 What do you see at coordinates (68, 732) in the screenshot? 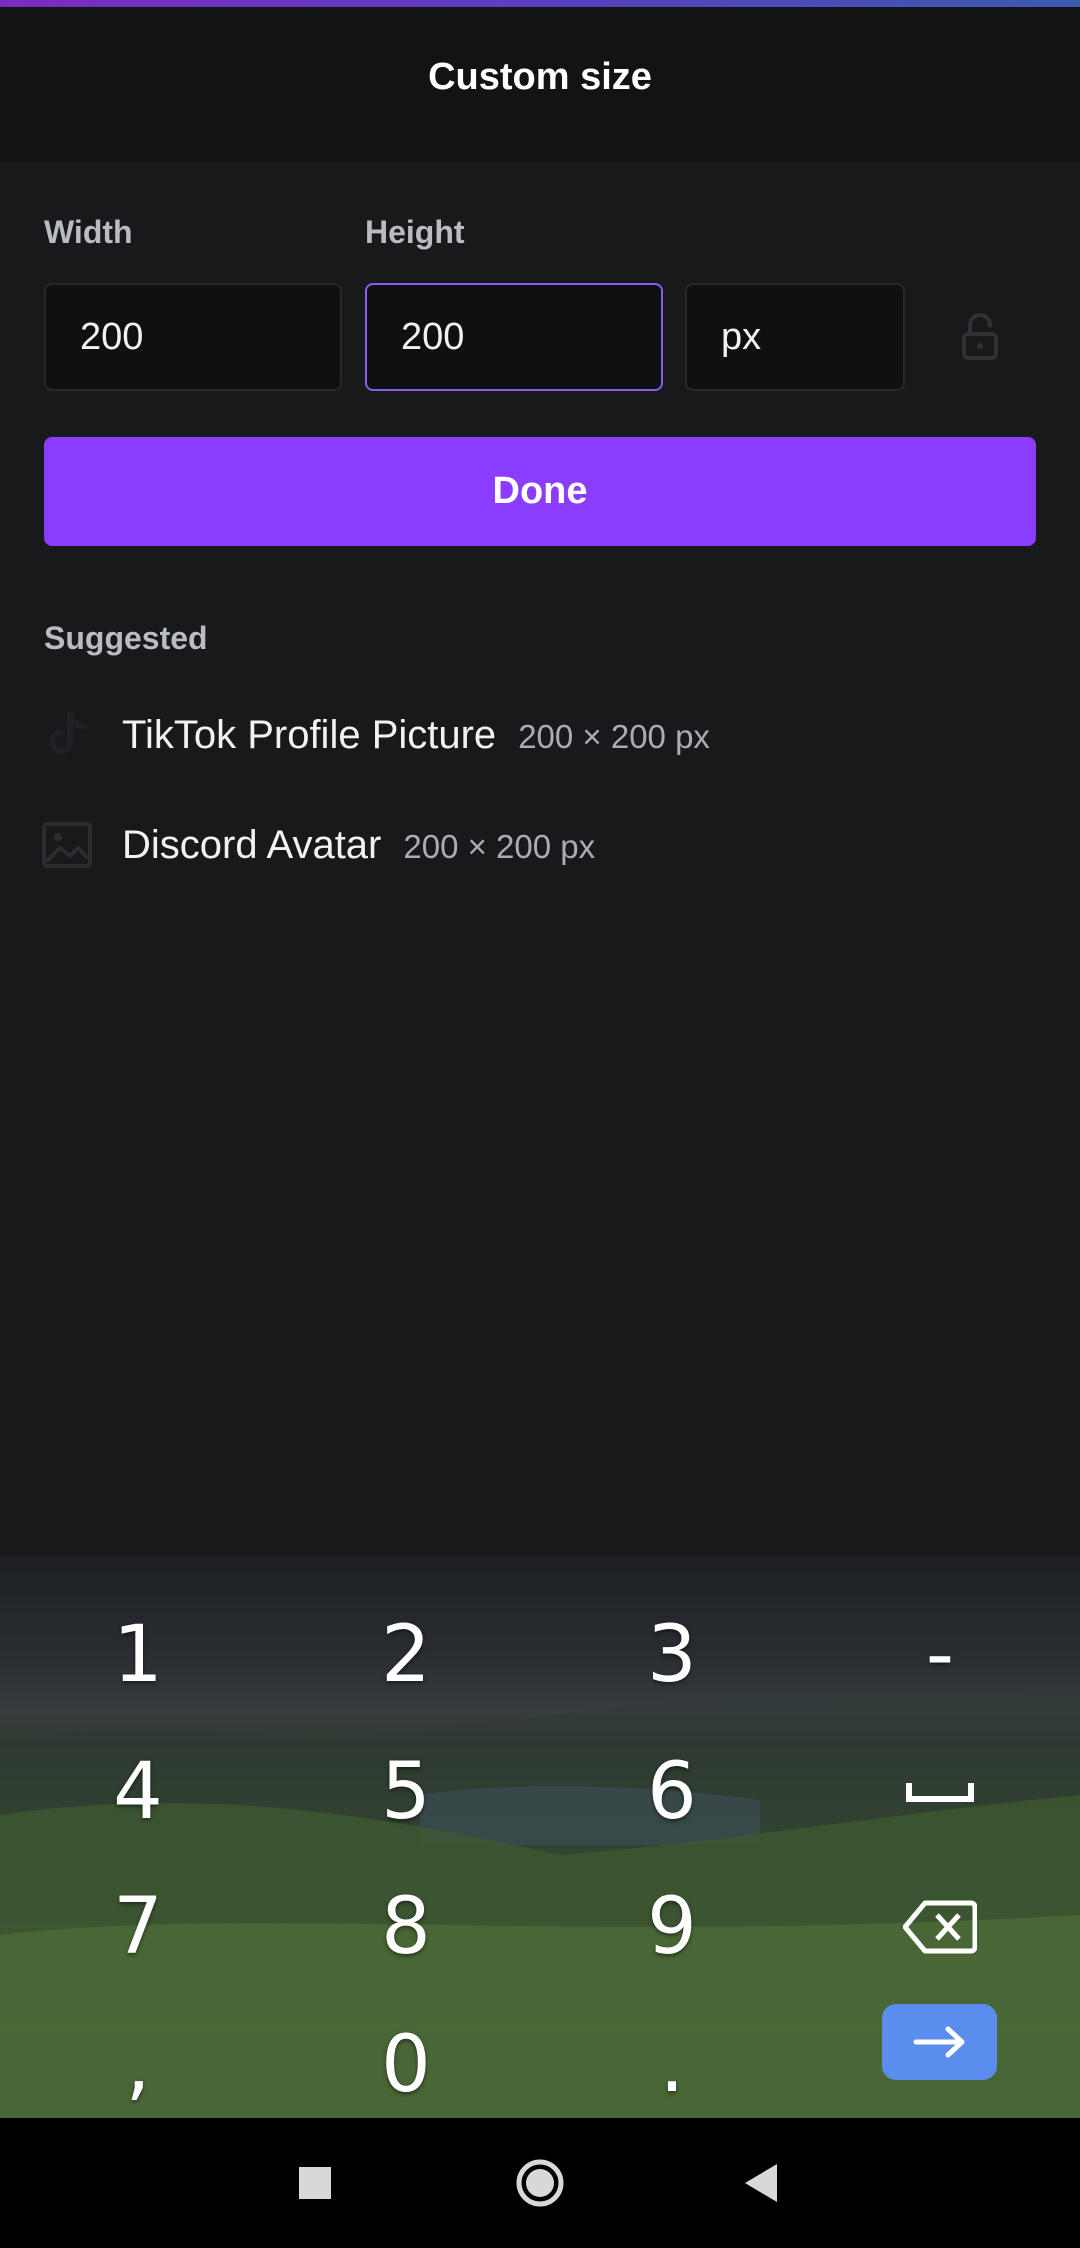
I see `tiktok-icon` at bounding box center [68, 732].